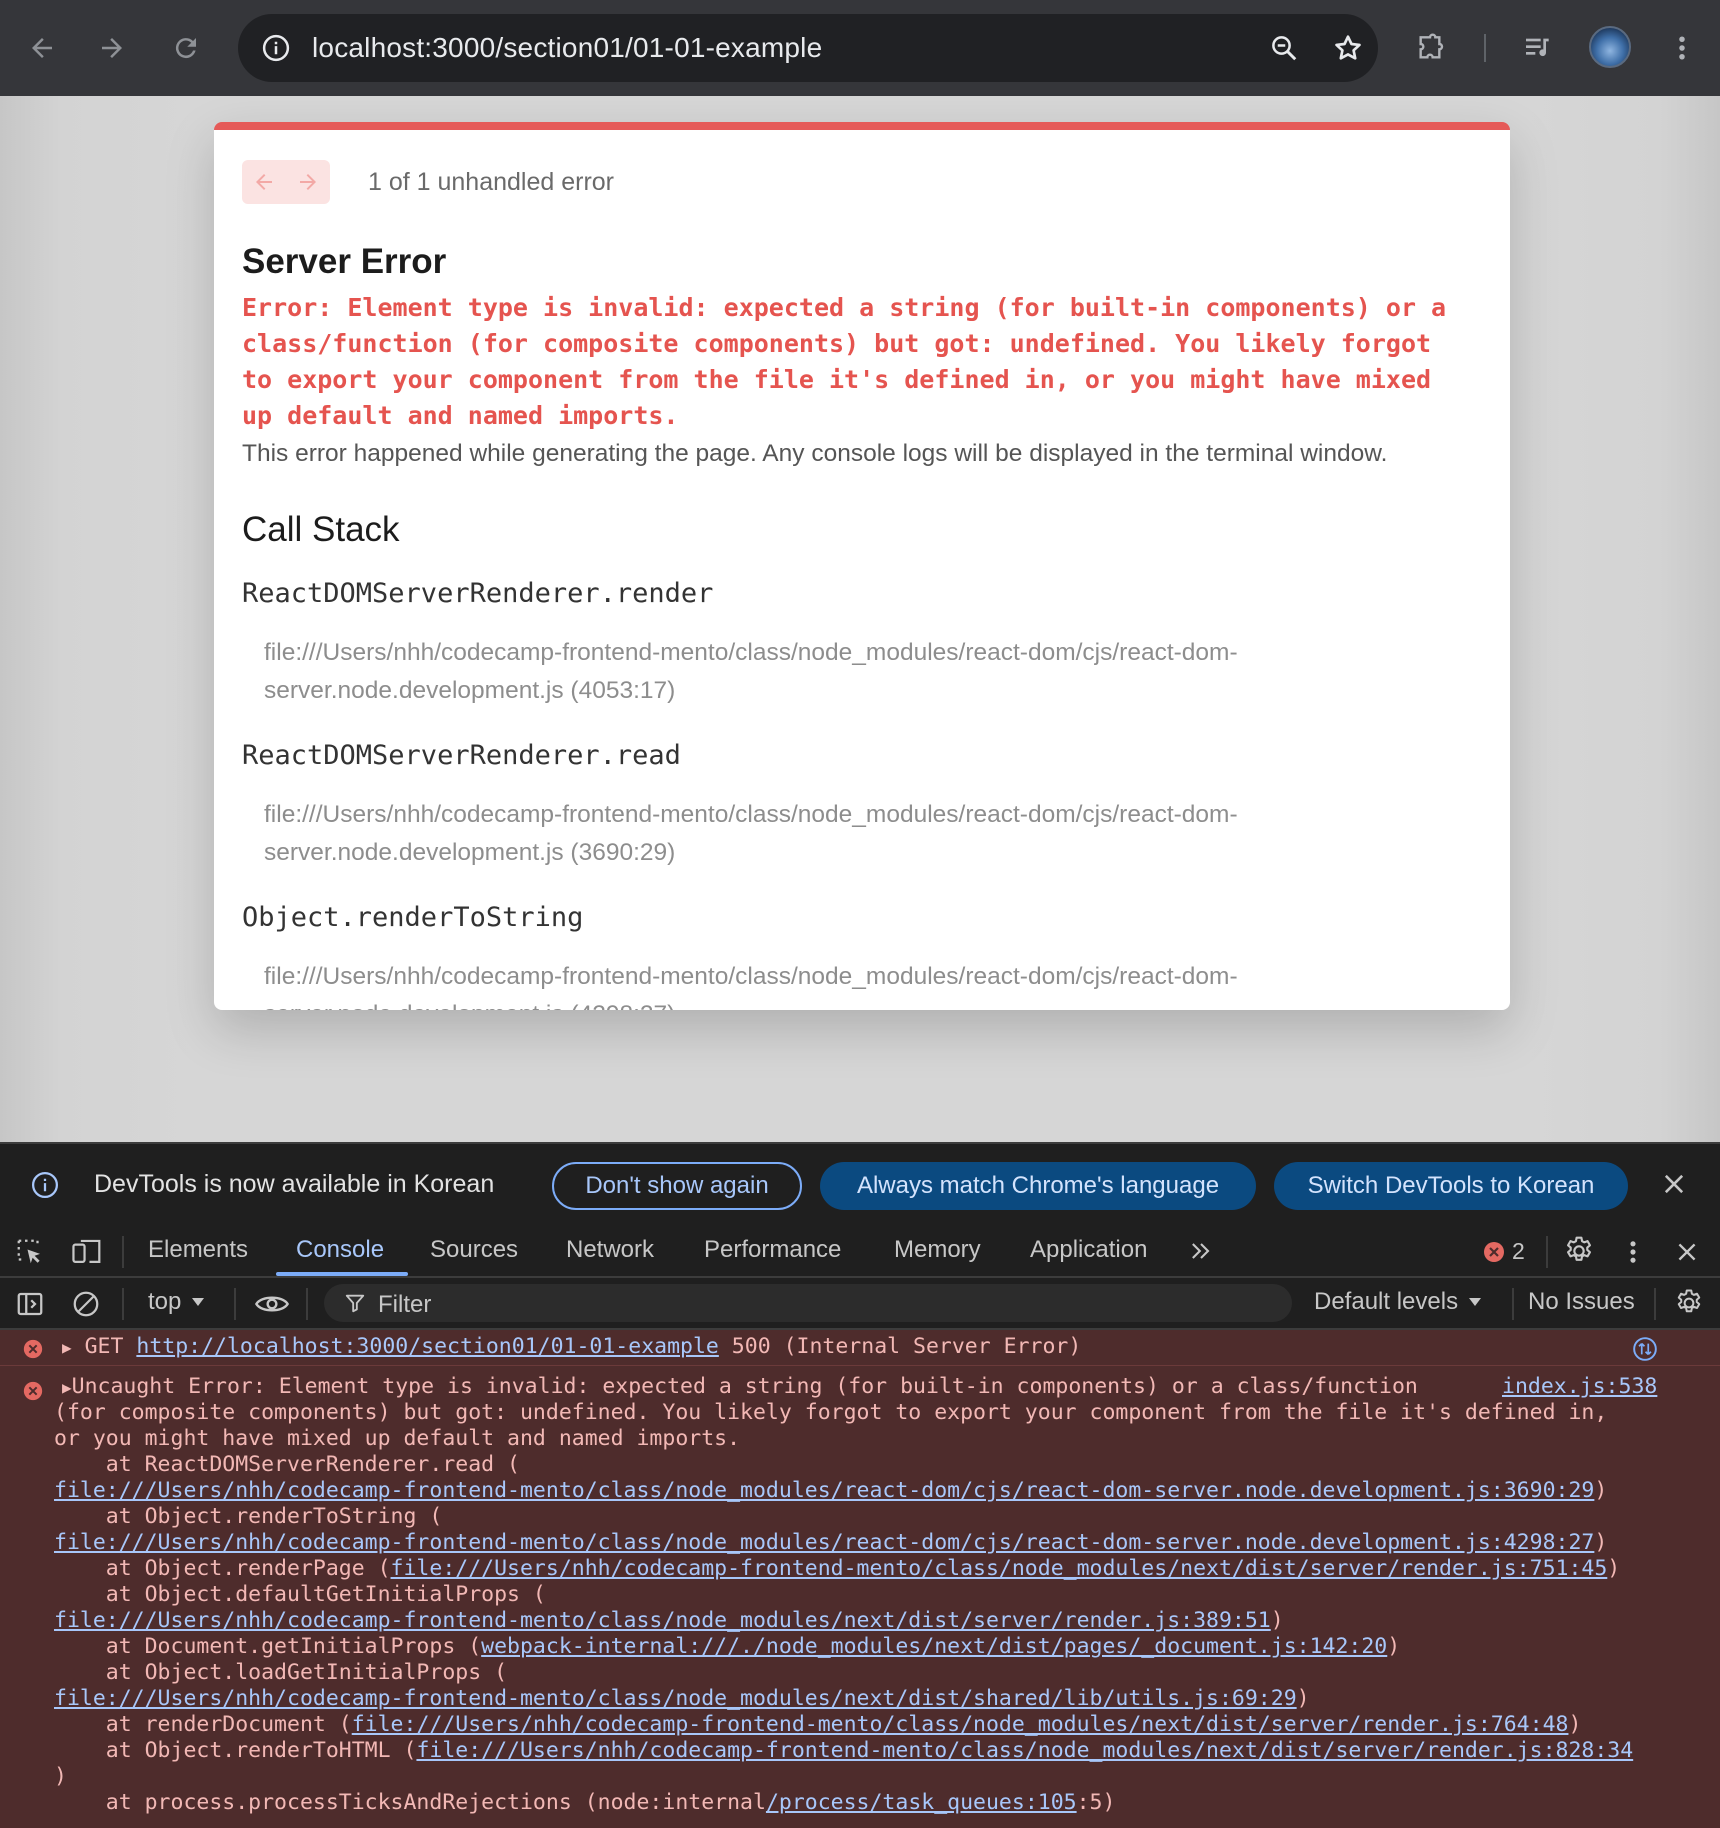  Describe the element at coordinates (1348, 48) in the screenshot. I see `bookmark-star-icon` at that location.